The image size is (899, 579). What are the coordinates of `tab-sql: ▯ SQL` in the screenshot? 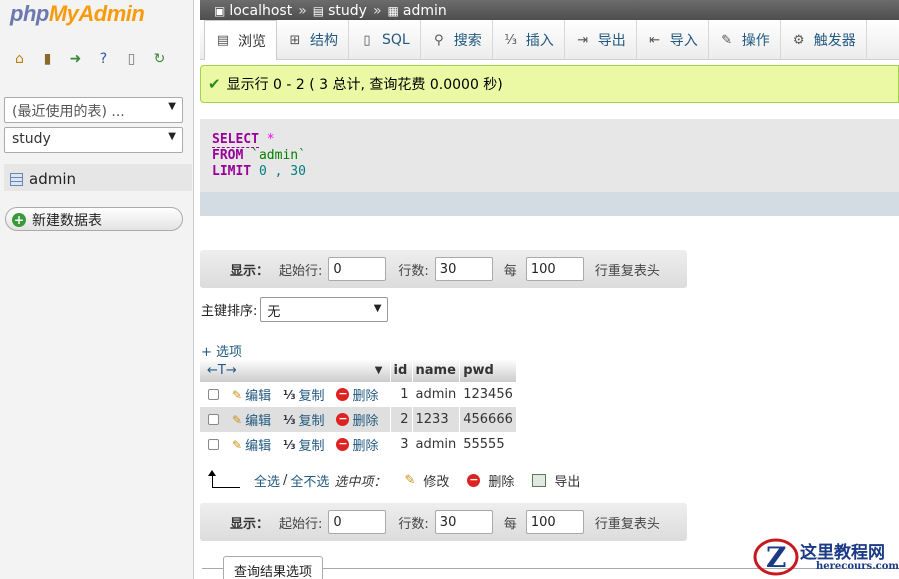 It's located at (385, 40).